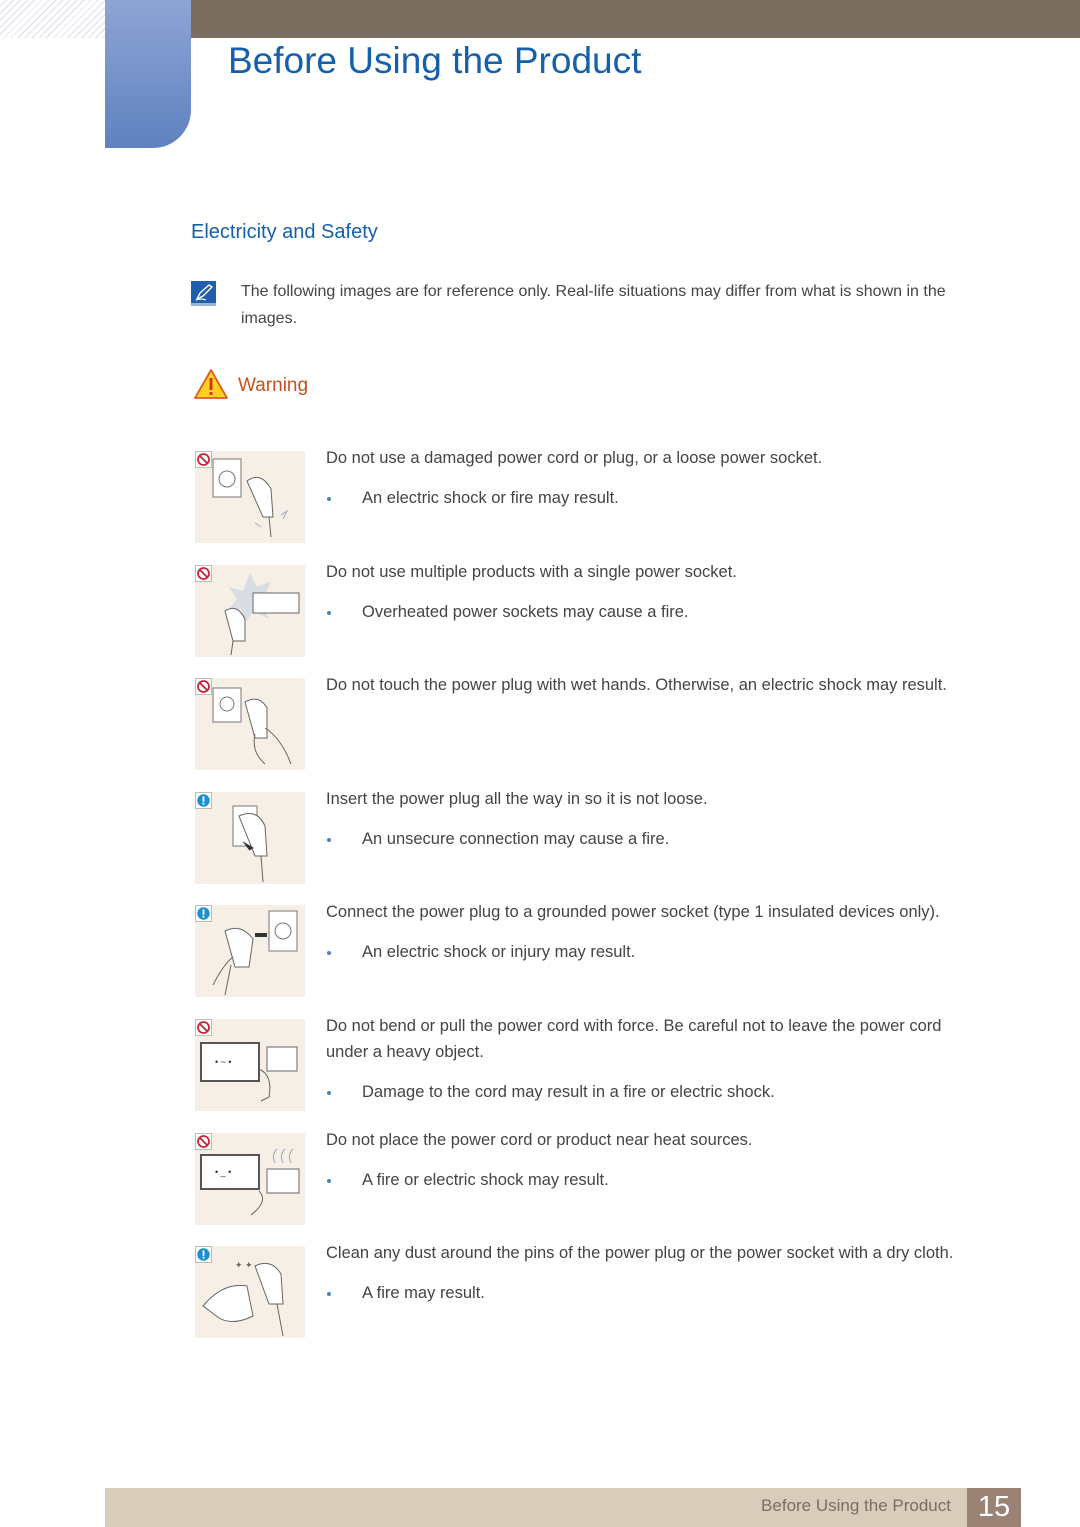  What do you see at coordinates (250, 724) in the screenshot?
I see `wet-hand-plug-illustration` at bounding box center [250, 724].